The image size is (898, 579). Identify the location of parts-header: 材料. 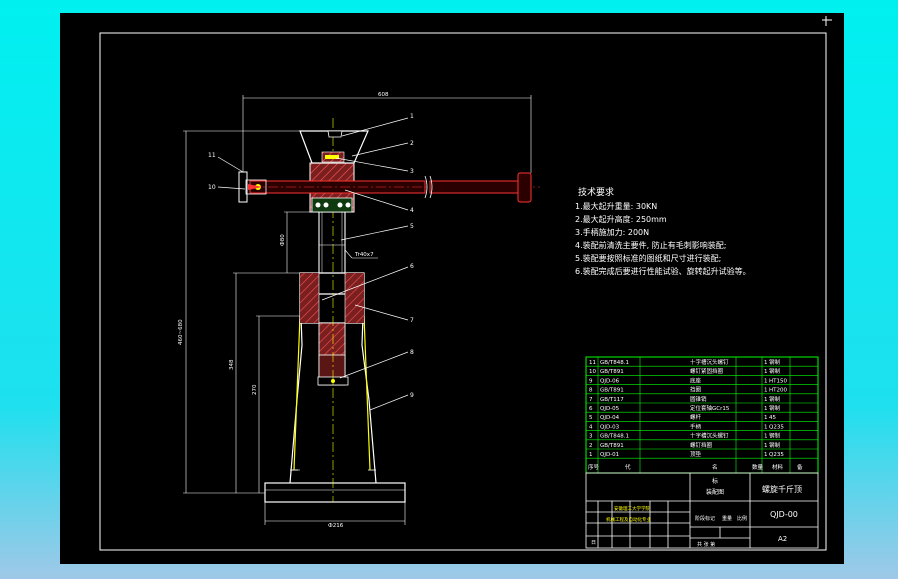
(778, 467).